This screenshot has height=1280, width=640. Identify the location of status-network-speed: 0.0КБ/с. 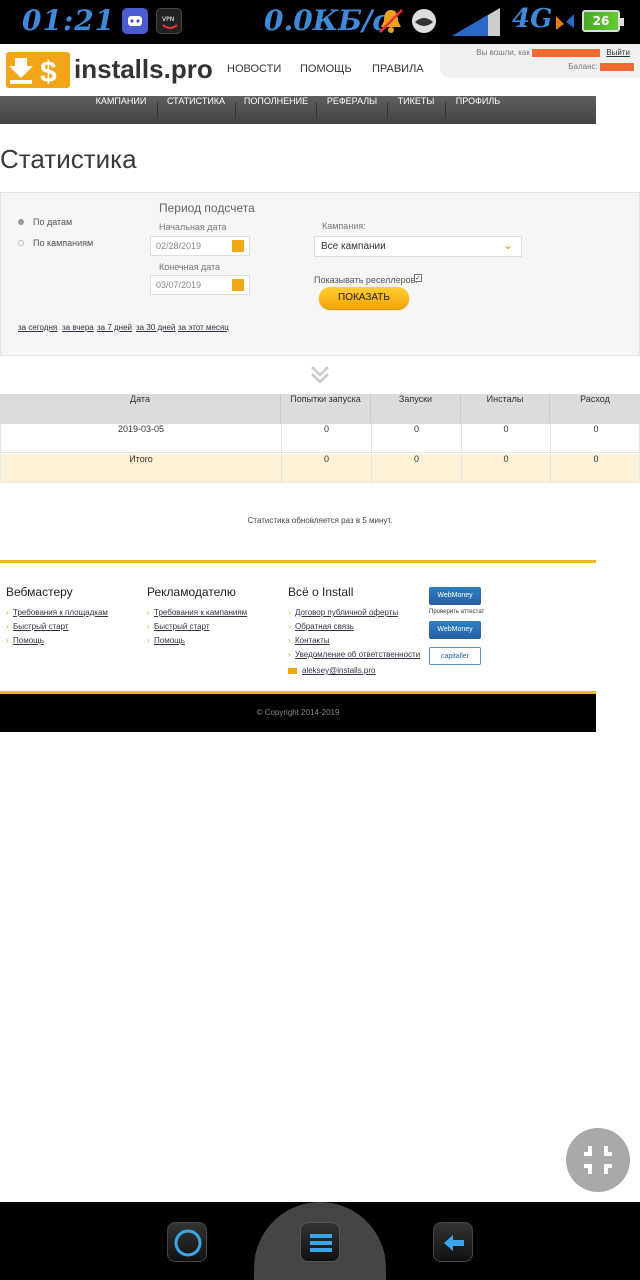
(327, 20).